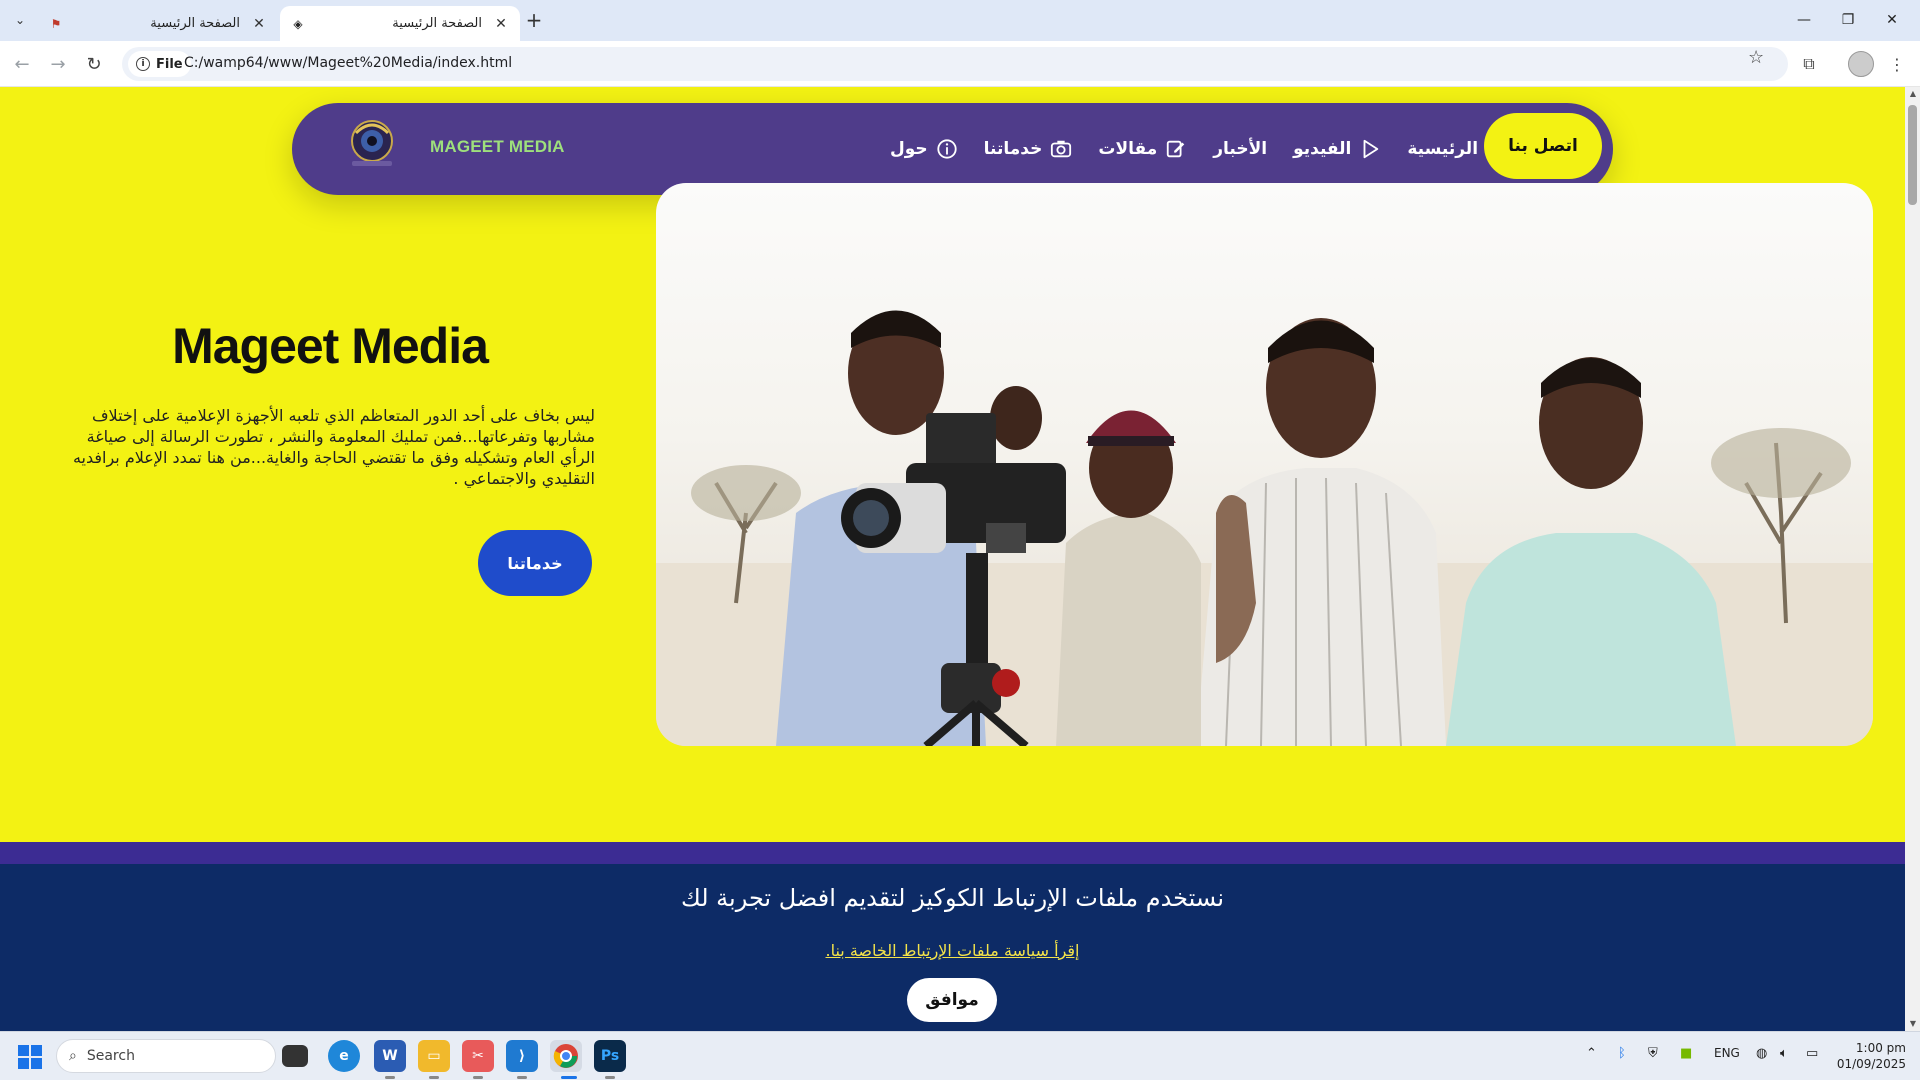 This screenshot has width=1920, height=1080. What do you see at coordinates (1871, 1056) in the screenshot?
I see `taskbar-clock: 1:00 pm 01/09/2025` at bounding box center [1871, 1056].